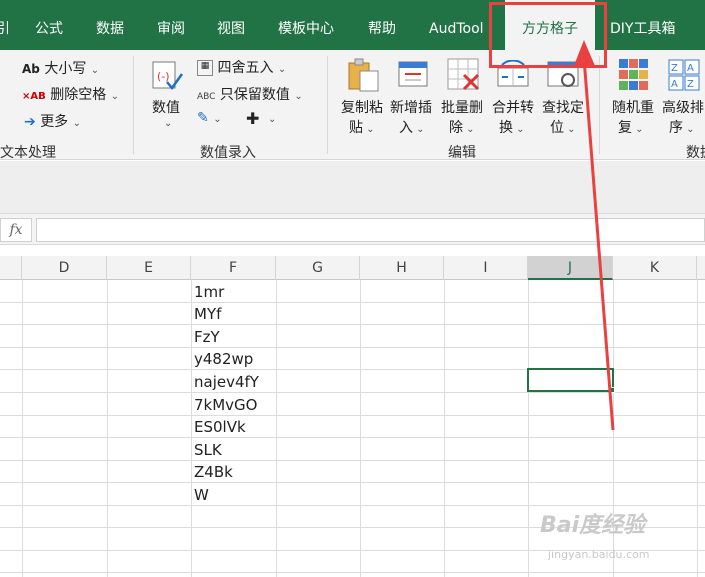 This screenshot has height=577, width=705. What do you see at coordinates (599, 554) in the screenshot?
I see `watermark-url: jingyan.baidu.com` at bounding box center [599, 554].